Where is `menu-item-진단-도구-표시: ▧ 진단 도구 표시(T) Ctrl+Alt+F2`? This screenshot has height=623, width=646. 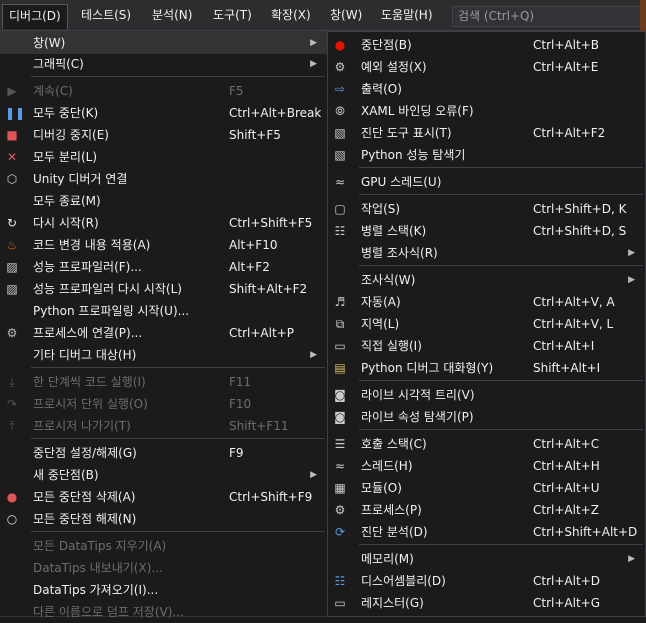
menu-item-진단-도구-표시: ▧ 진단 도구 표시(T) Ctrl+Alt+F2 is located at coordinates (486, 133).